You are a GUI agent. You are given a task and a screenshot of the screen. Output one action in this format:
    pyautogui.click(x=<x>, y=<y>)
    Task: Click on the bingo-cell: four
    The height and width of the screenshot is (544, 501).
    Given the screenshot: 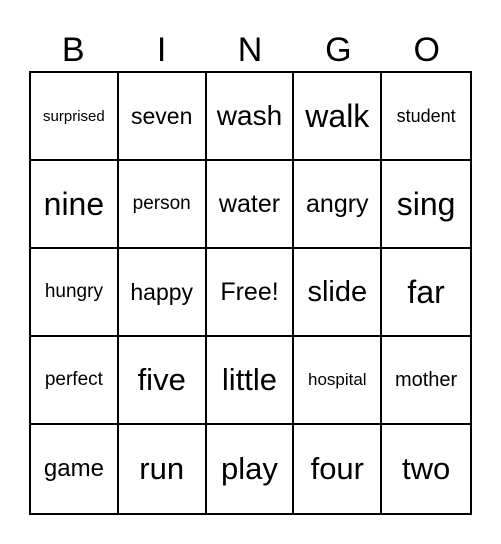 What is the action you would take?
    pyautogui.click(x=338, y=469)
    